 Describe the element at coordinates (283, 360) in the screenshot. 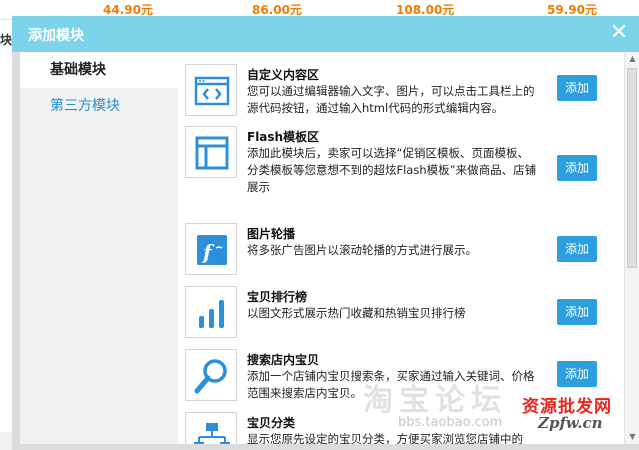

I see `module-title: 搜索店内宝贝` at that location.